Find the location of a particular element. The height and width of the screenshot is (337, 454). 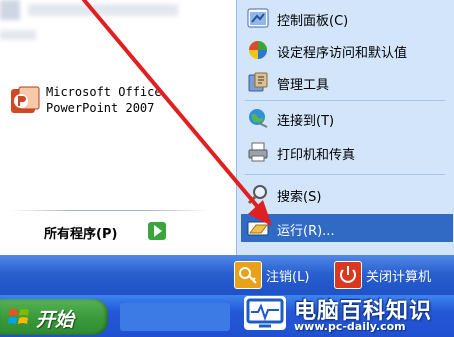

taskbar-item is located at coordinates (175, 317).